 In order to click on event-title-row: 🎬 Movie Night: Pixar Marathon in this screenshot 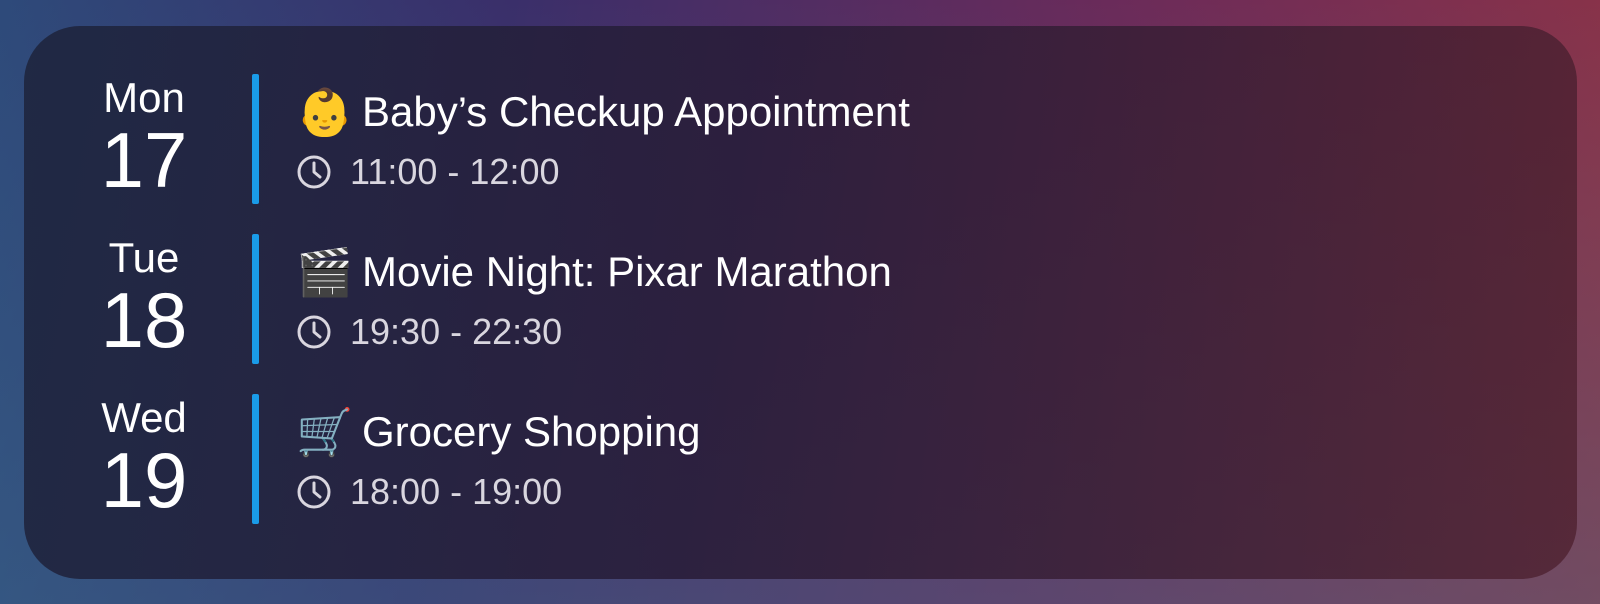, I will do `click(594, 272)`.